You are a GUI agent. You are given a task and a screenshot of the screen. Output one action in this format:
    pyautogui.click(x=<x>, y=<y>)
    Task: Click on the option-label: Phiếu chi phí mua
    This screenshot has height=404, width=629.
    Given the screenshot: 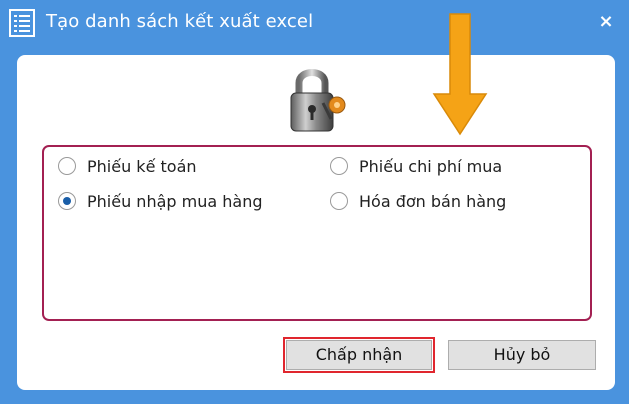 What is the action you would take?
    pyautogui.click(x=431, y=166)
    